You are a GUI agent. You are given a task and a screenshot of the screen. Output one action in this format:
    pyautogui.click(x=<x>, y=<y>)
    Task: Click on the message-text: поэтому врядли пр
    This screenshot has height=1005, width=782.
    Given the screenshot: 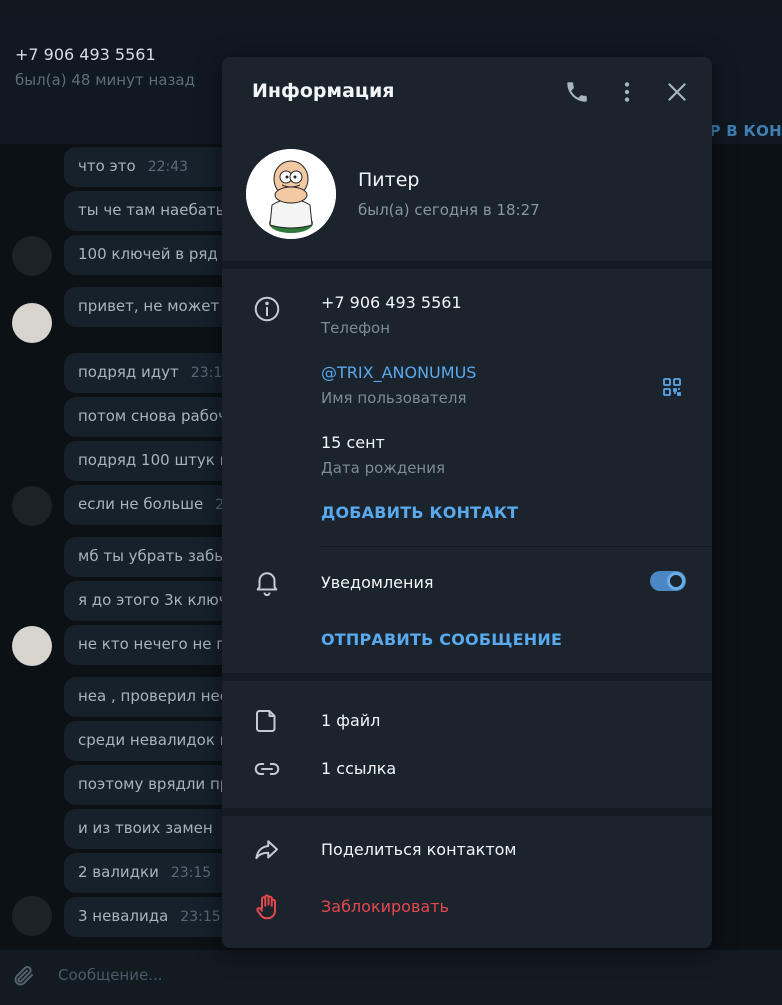 What is the action you would take?
    pyautogui.click(x=154, y=784)
    